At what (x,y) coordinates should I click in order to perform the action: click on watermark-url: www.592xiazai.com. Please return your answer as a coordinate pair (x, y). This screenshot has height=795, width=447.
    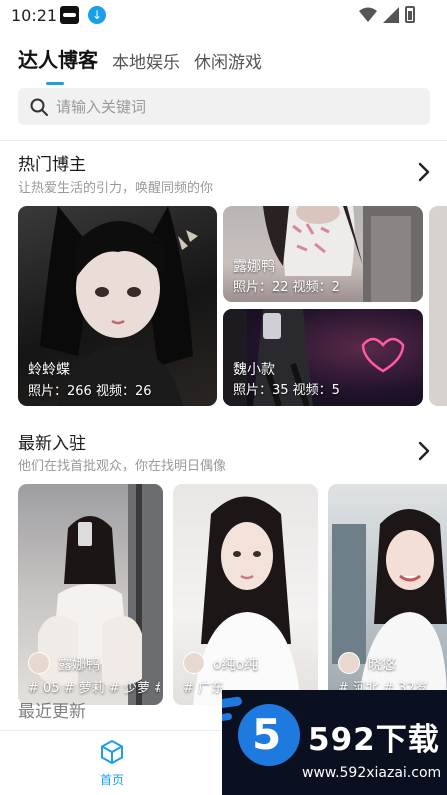
    Looking at the image, I should click on (372, 773).